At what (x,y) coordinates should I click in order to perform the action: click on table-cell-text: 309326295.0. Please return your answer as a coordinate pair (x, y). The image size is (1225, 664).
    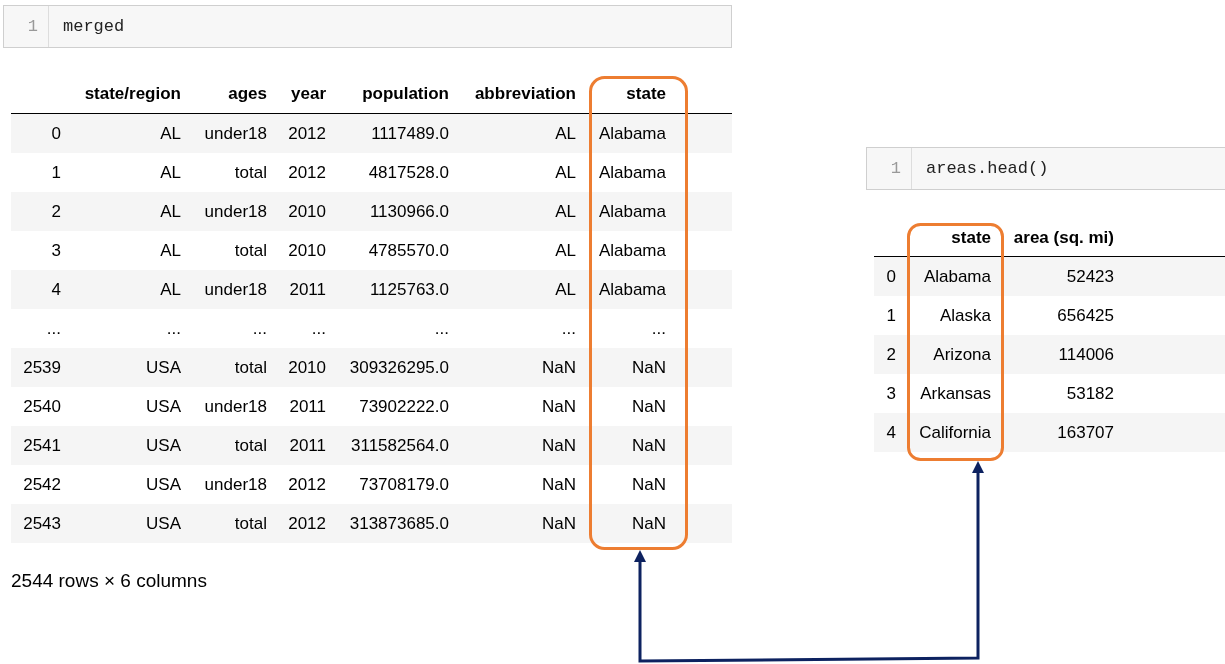
    Looking at the image, I should click on (399, 367).